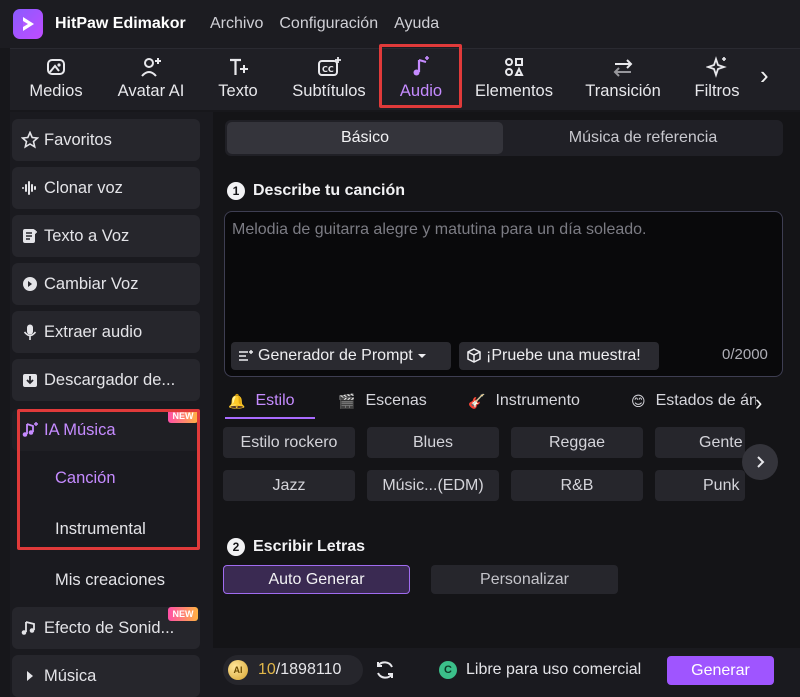 This screenshot has height=697, width=800. I want to click on svg-text: CC, so click(328, 69).